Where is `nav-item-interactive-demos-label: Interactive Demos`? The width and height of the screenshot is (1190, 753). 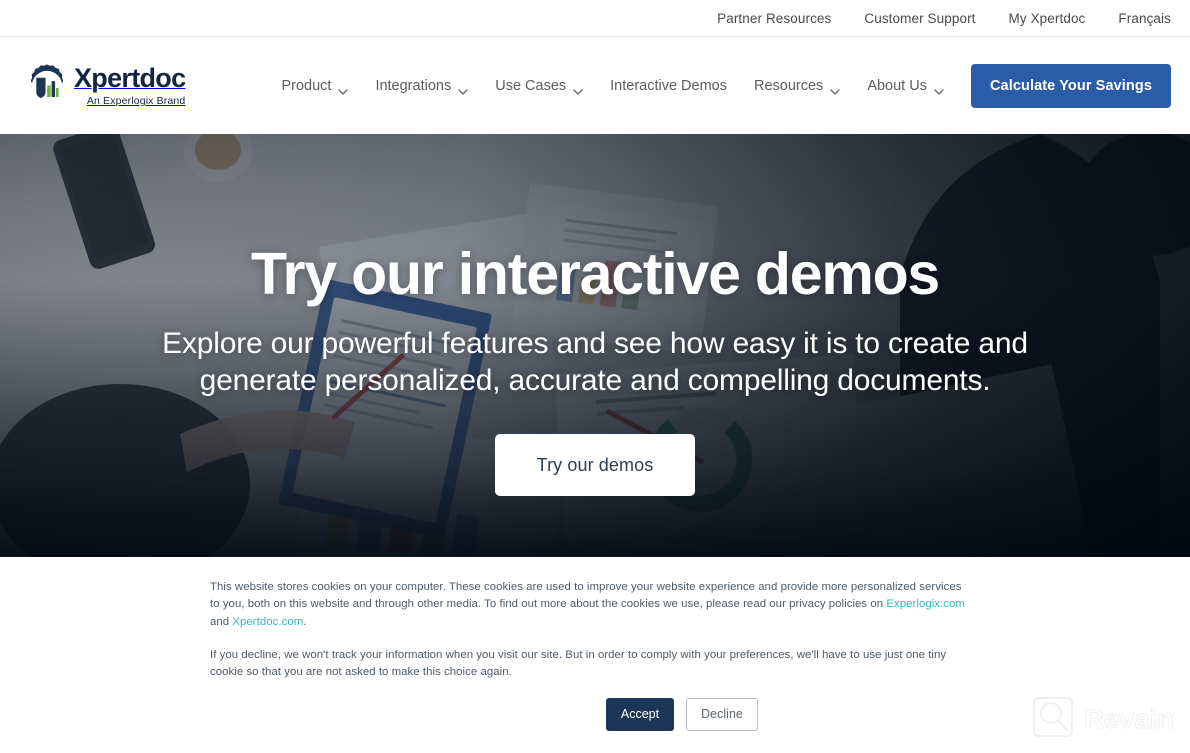
nav-item-interactive-demos-label: Interactive Demos is located at coordinates (668, 85).